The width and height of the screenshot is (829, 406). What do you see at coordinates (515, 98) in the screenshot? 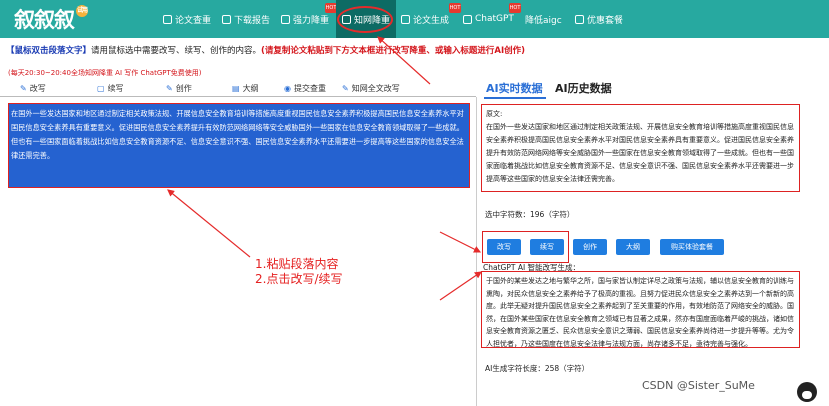
I see `active-tab-indicator` at bounding box center [515, 98].